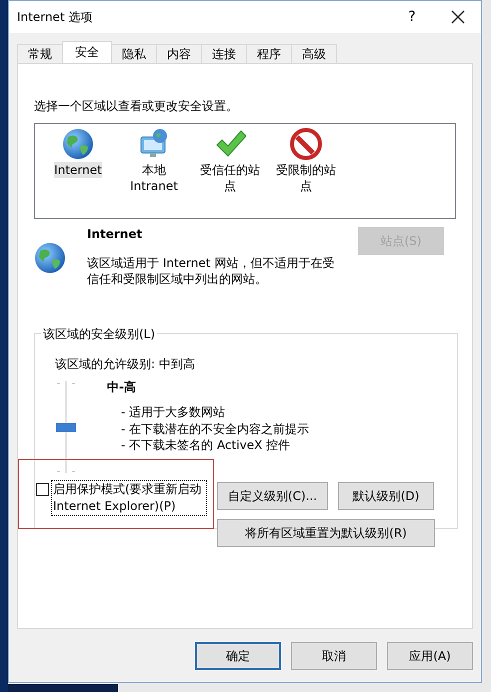  What do you see at coordinates (173, 412) in the screenshot?
I see `level-description: - 适用于大多数网站` at bounding box center [173, 412].